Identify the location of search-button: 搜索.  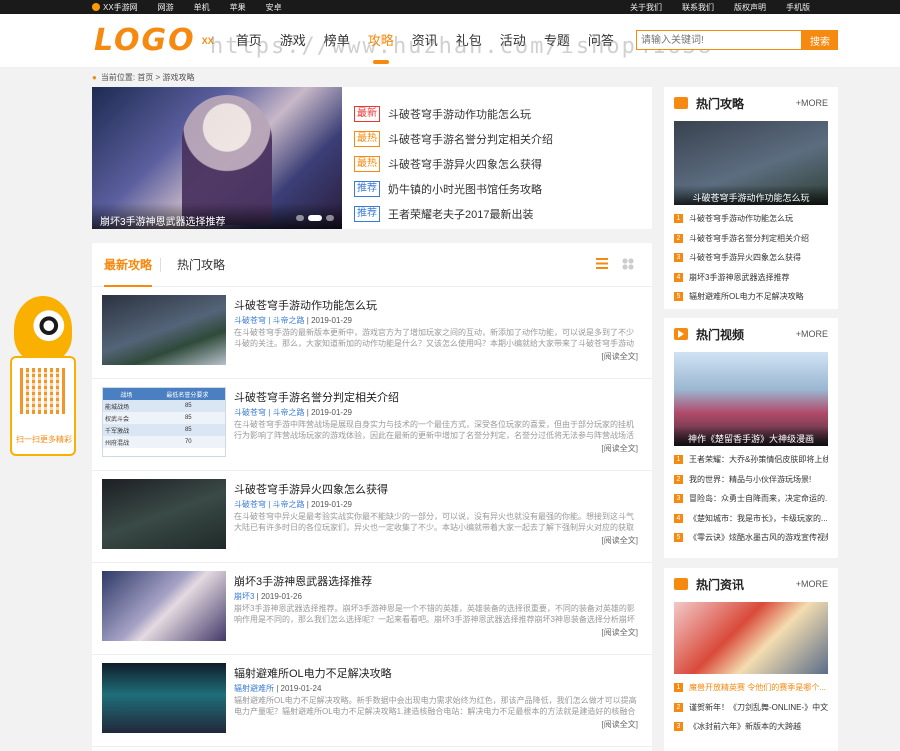
(820, 40).